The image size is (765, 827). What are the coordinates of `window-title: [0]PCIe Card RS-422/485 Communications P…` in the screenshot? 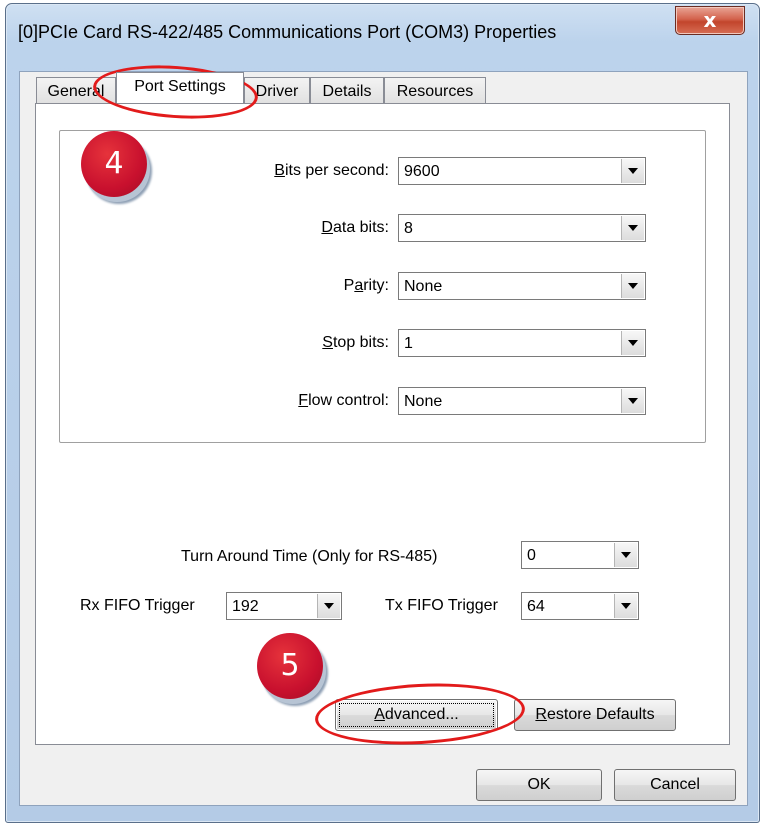 It's located at (287, 32).